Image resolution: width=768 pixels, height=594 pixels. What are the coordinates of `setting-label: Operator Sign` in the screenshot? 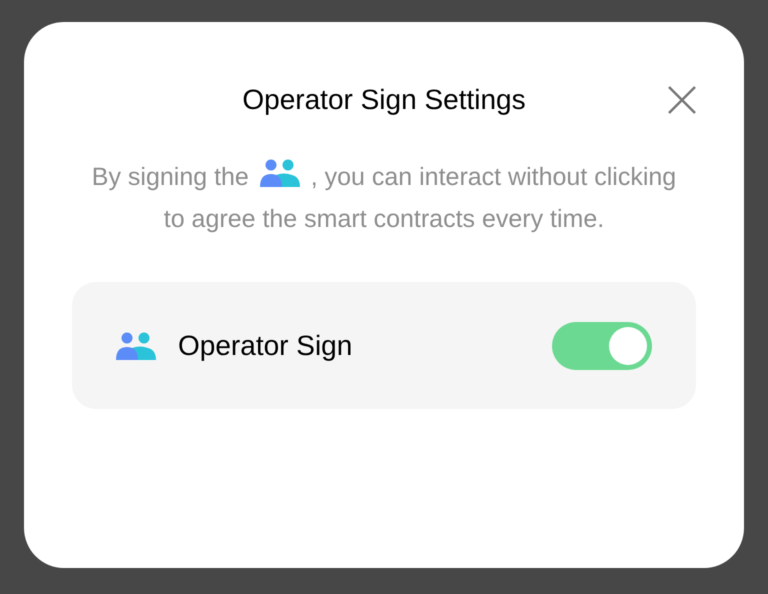 It's located at (265, 345).